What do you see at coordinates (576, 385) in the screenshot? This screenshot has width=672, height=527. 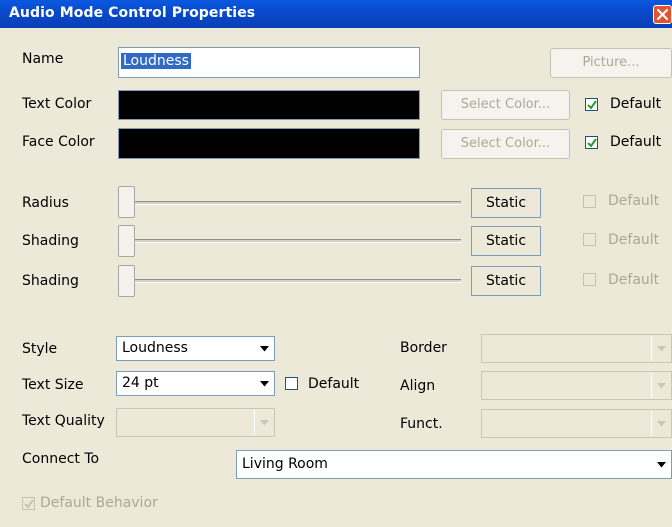 I see `align-select` at bounding box center [576, 385].